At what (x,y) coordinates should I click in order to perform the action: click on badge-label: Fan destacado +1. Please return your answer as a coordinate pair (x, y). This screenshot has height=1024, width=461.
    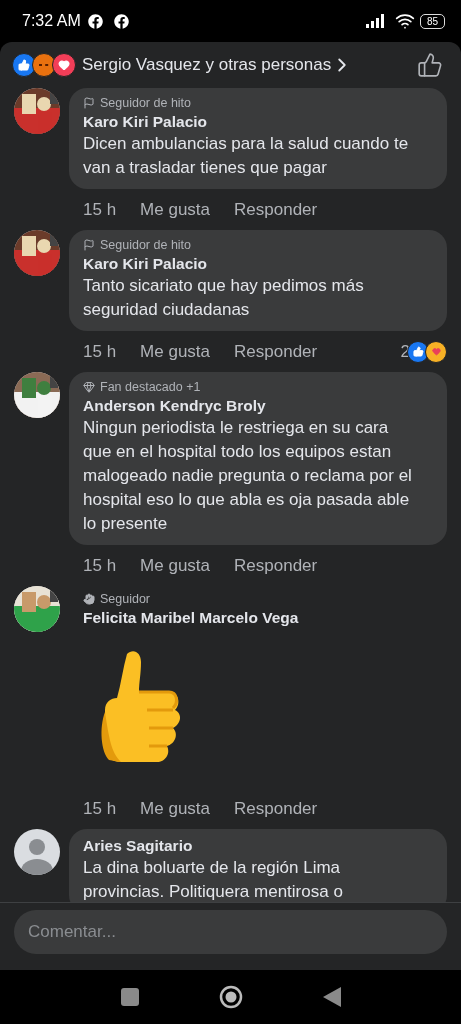
    Looking at the image, I should click on (150, 386).